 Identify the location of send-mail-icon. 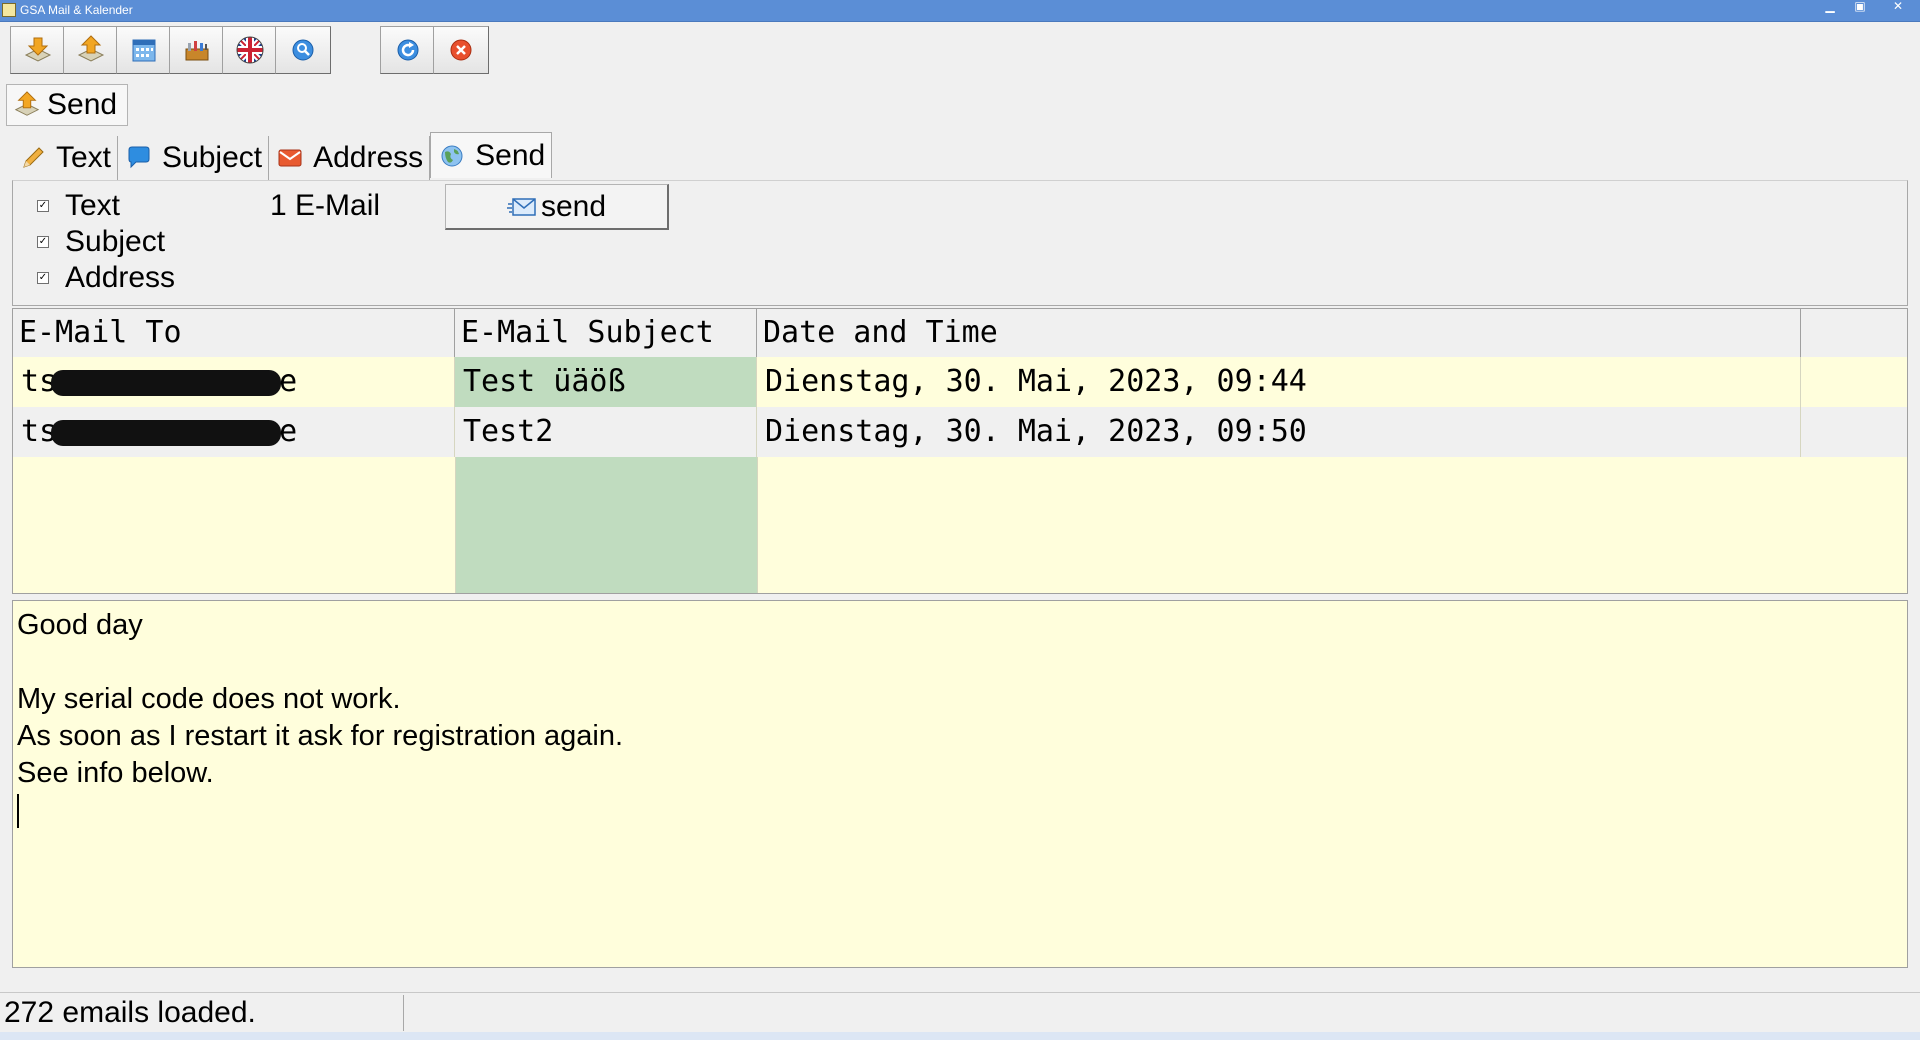
(521, 206).